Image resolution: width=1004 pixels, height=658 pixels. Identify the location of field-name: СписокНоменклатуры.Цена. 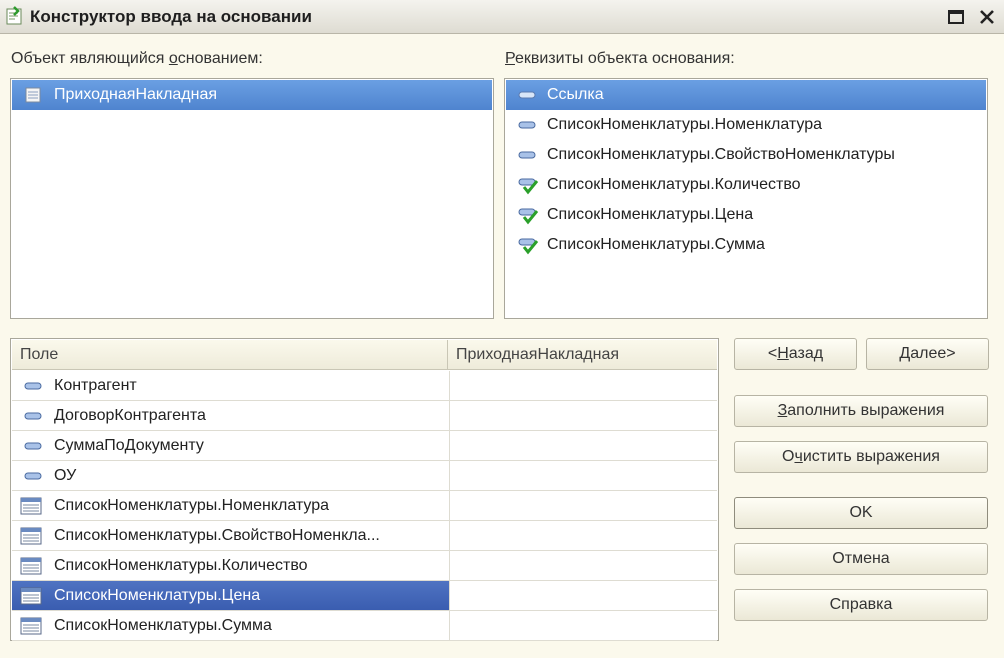
(157, 595).